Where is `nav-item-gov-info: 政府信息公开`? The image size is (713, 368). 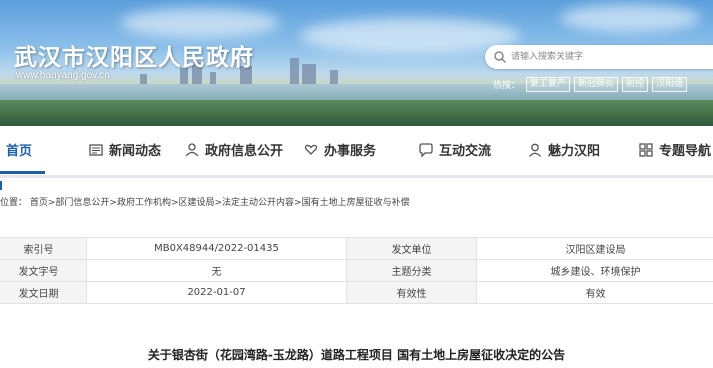 nav-item-gov-info: 政府信息公开 is located at coordinates (233, 149).